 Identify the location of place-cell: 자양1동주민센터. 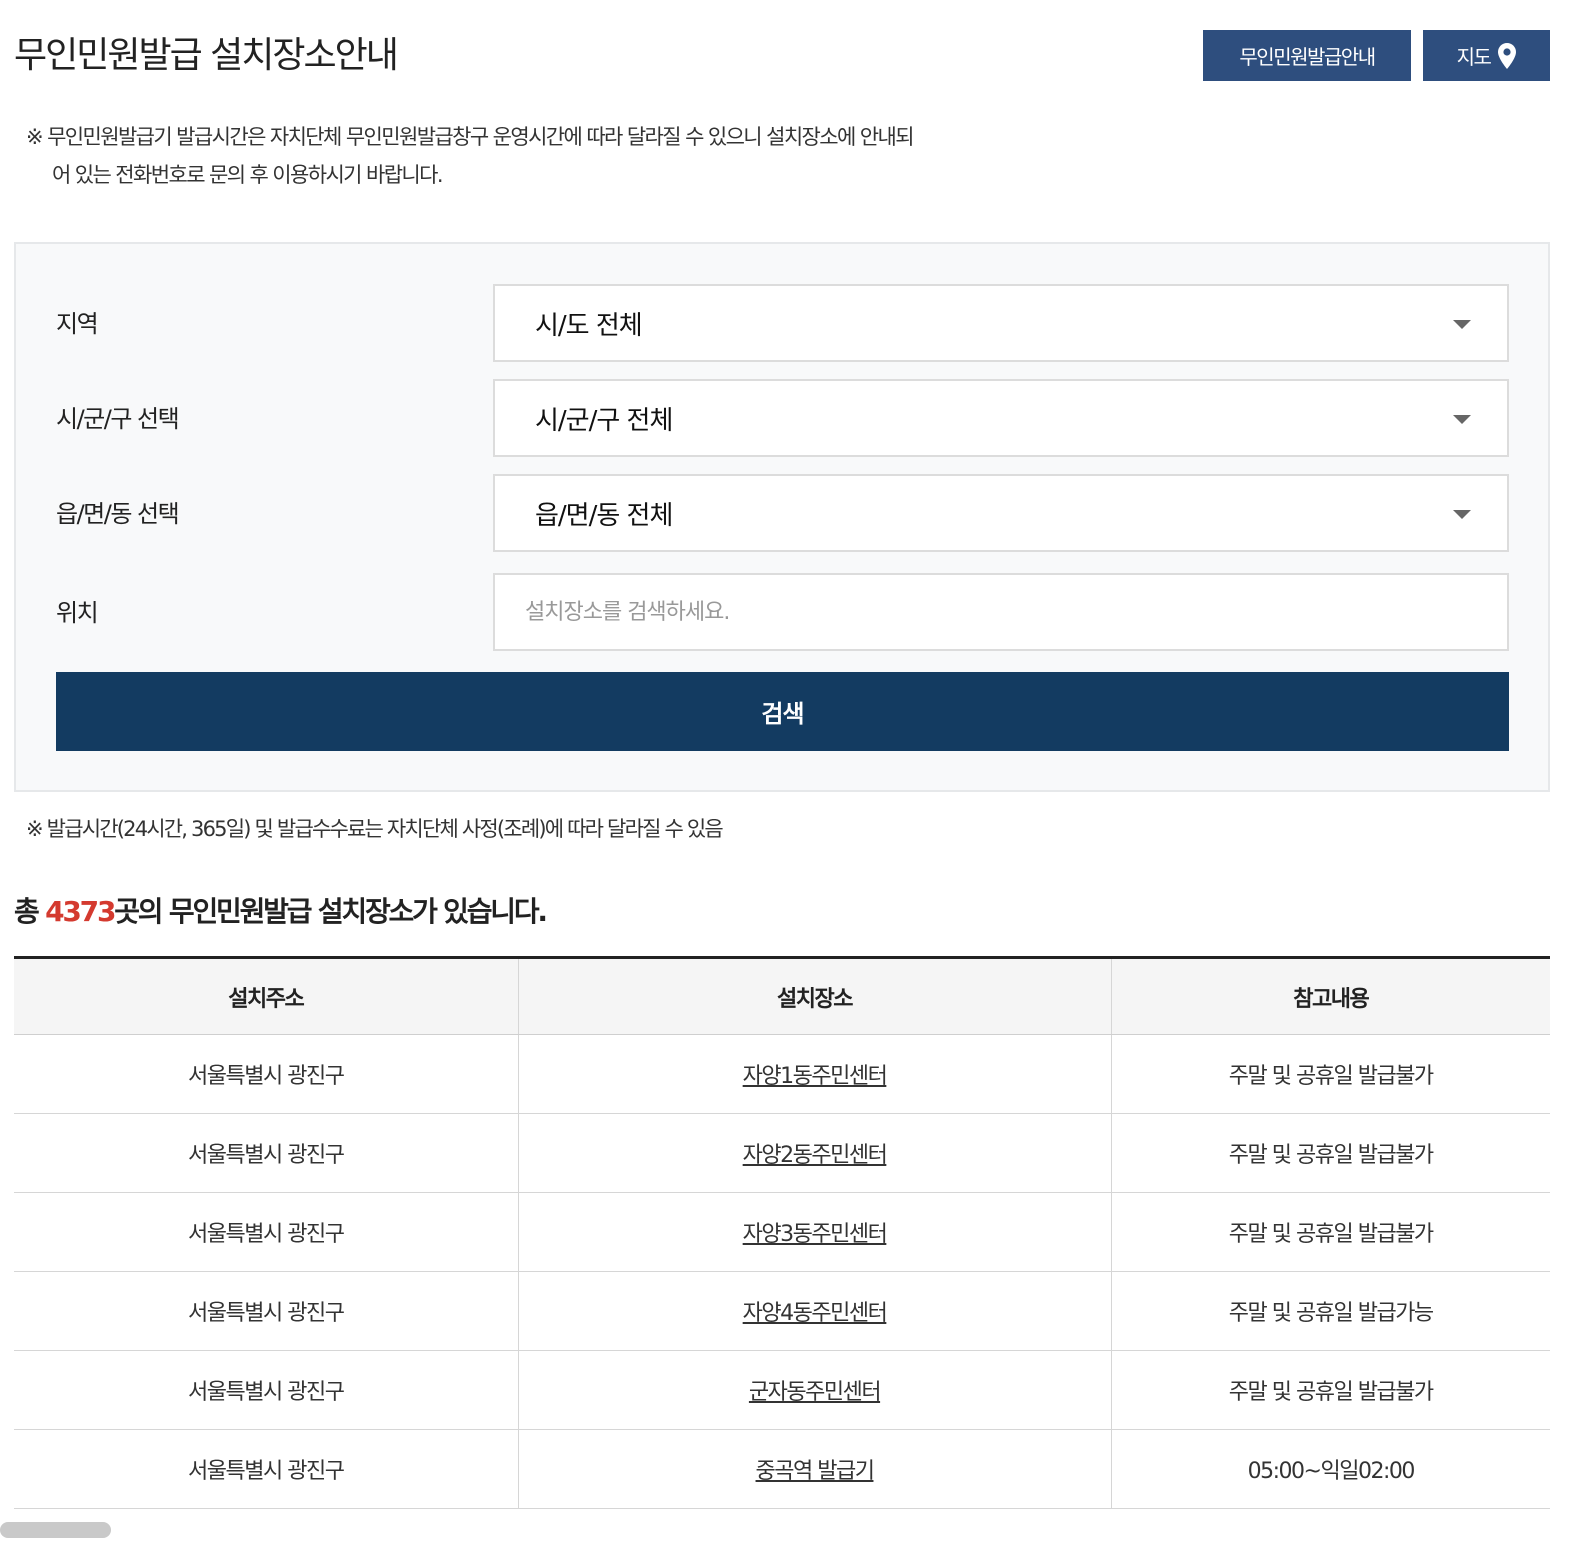
(814, 1074).